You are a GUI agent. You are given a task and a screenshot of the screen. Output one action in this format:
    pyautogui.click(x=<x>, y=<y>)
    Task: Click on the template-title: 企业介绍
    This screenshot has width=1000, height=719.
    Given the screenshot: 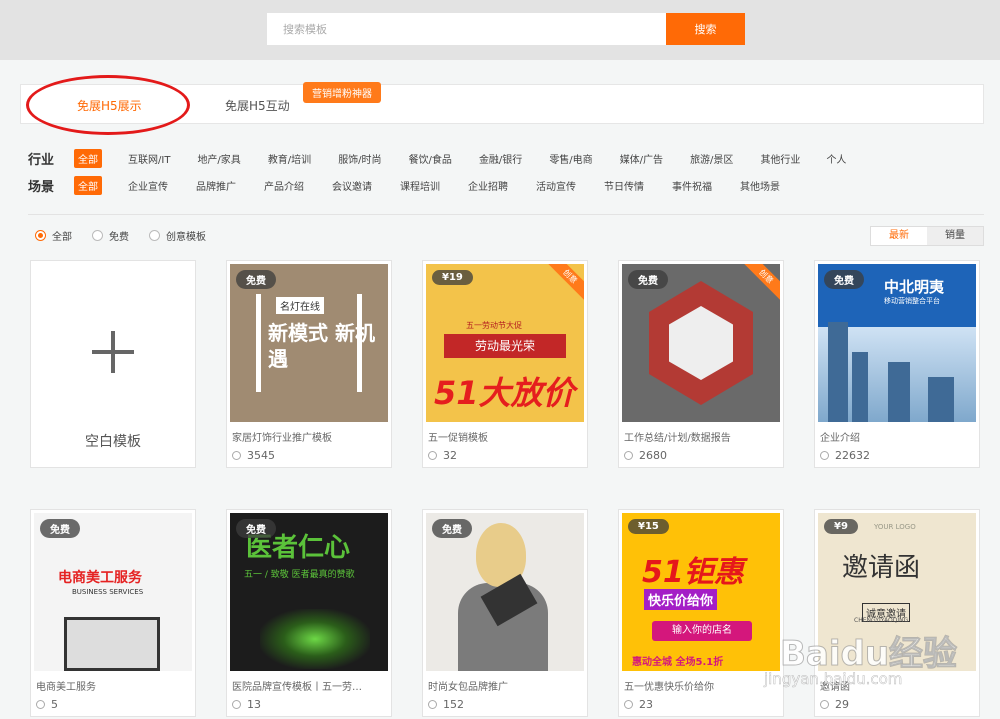 What is the action you would take?
    pyautogui.click(x=840, y=438)
    